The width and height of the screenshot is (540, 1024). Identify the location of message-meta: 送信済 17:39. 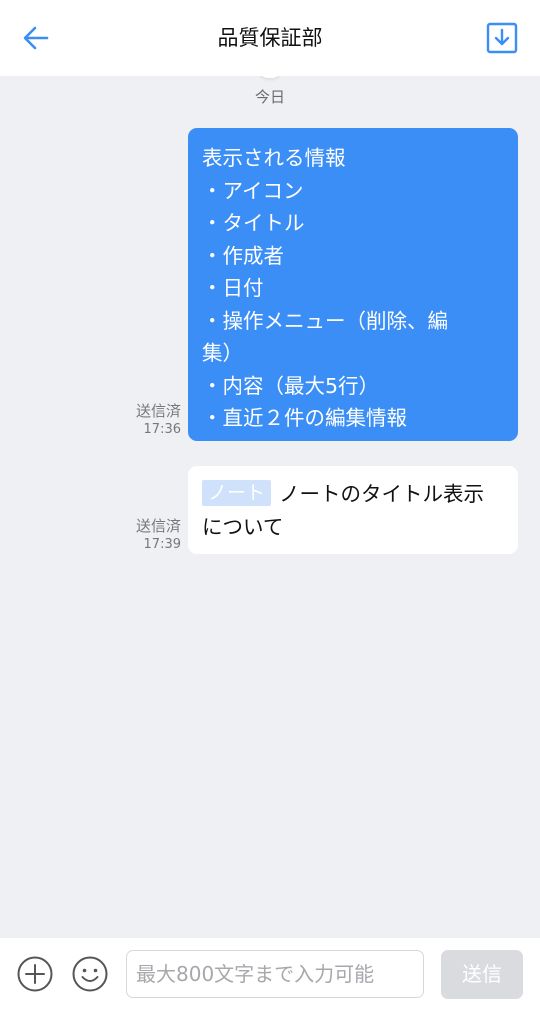
(158, 535).